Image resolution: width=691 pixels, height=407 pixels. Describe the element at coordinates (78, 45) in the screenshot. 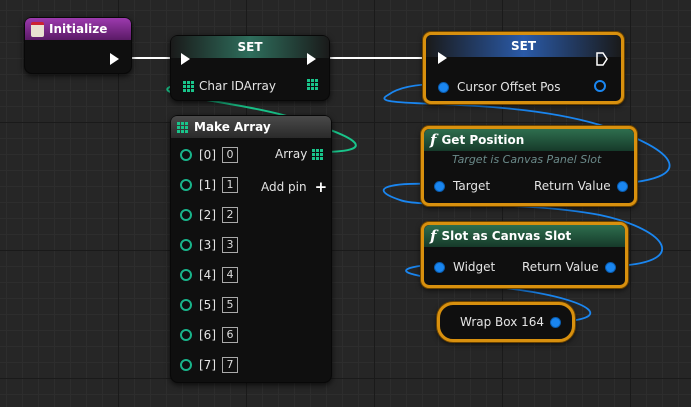

I see `initialize-node: Initialize` at that location.